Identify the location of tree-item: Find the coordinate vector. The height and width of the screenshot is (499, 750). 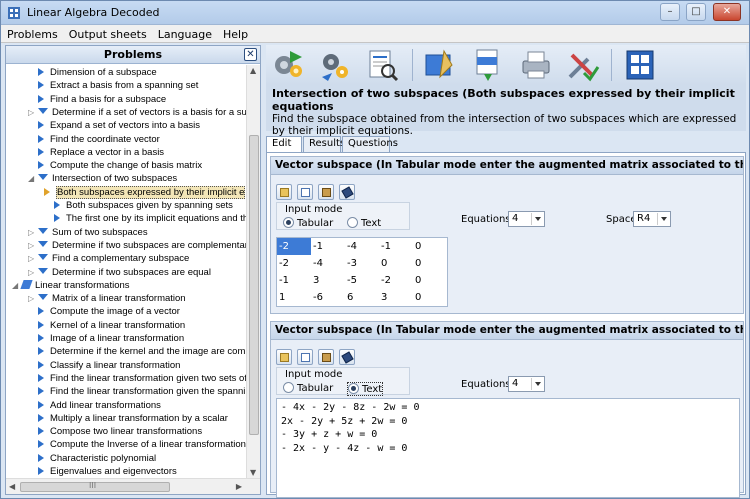
(94, 139).